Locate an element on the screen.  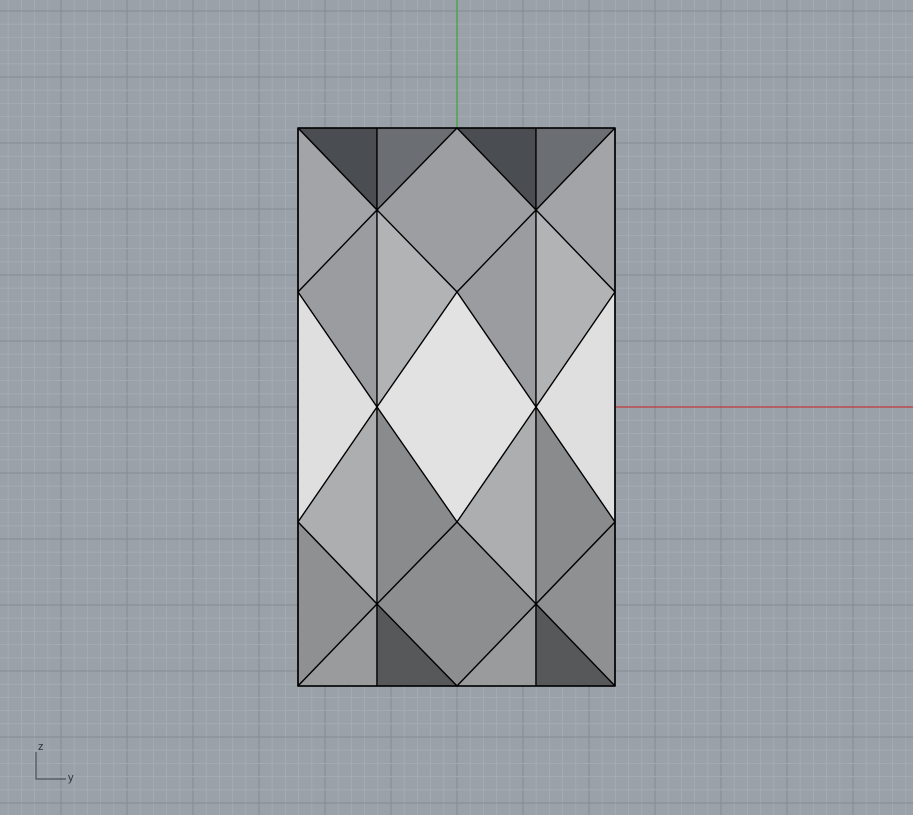
axis-widget-z-label: z is located at coordinates (41, 747).